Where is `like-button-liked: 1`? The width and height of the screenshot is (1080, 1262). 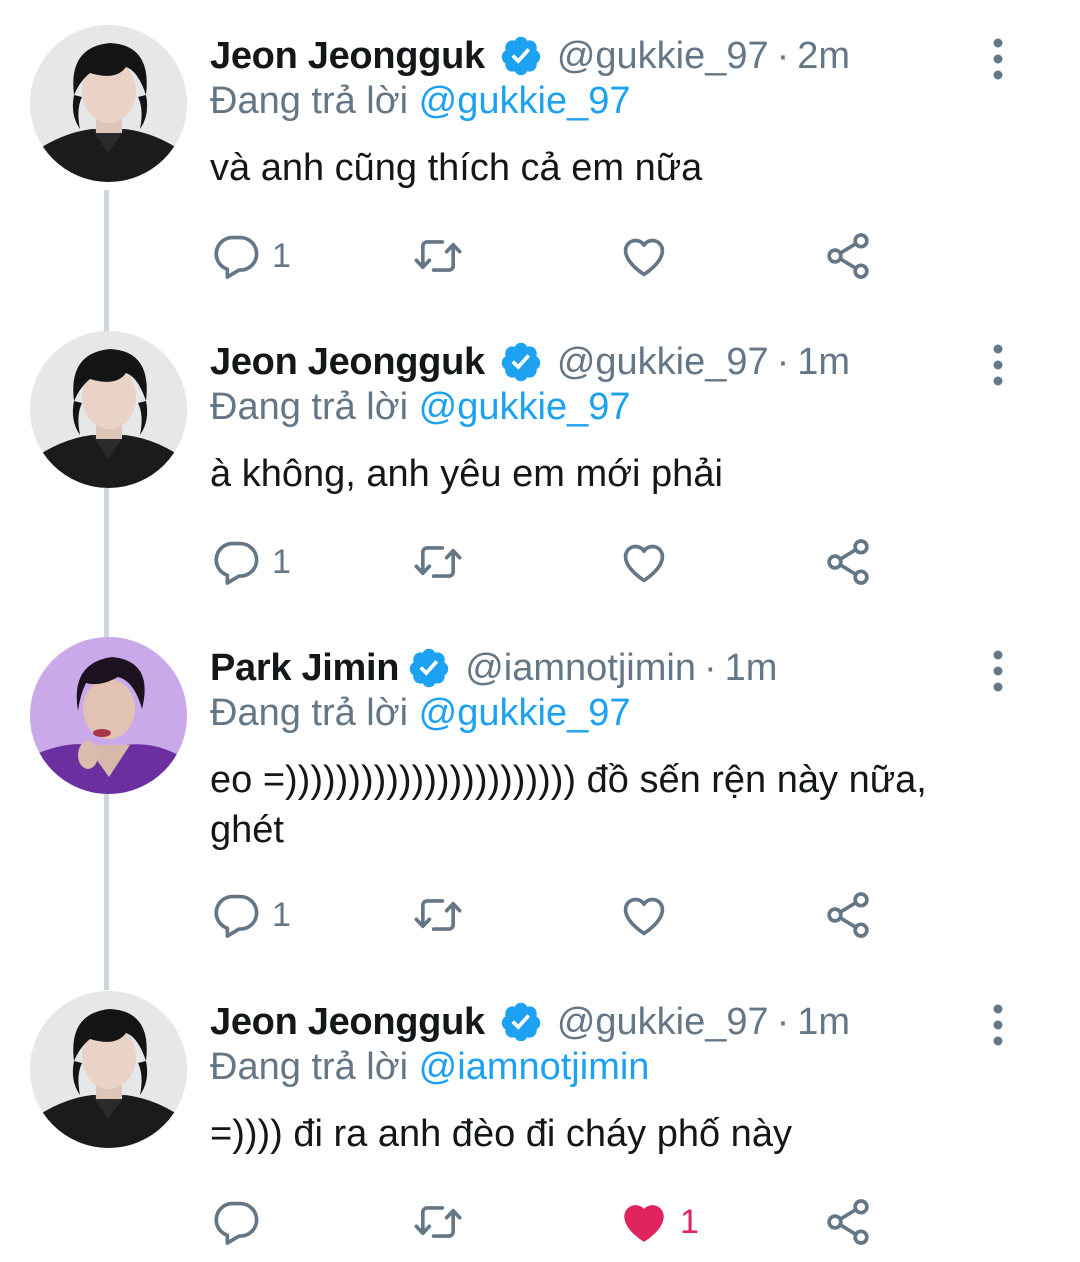
like-button-liked: 1 is located at coordinates (658, 1222).